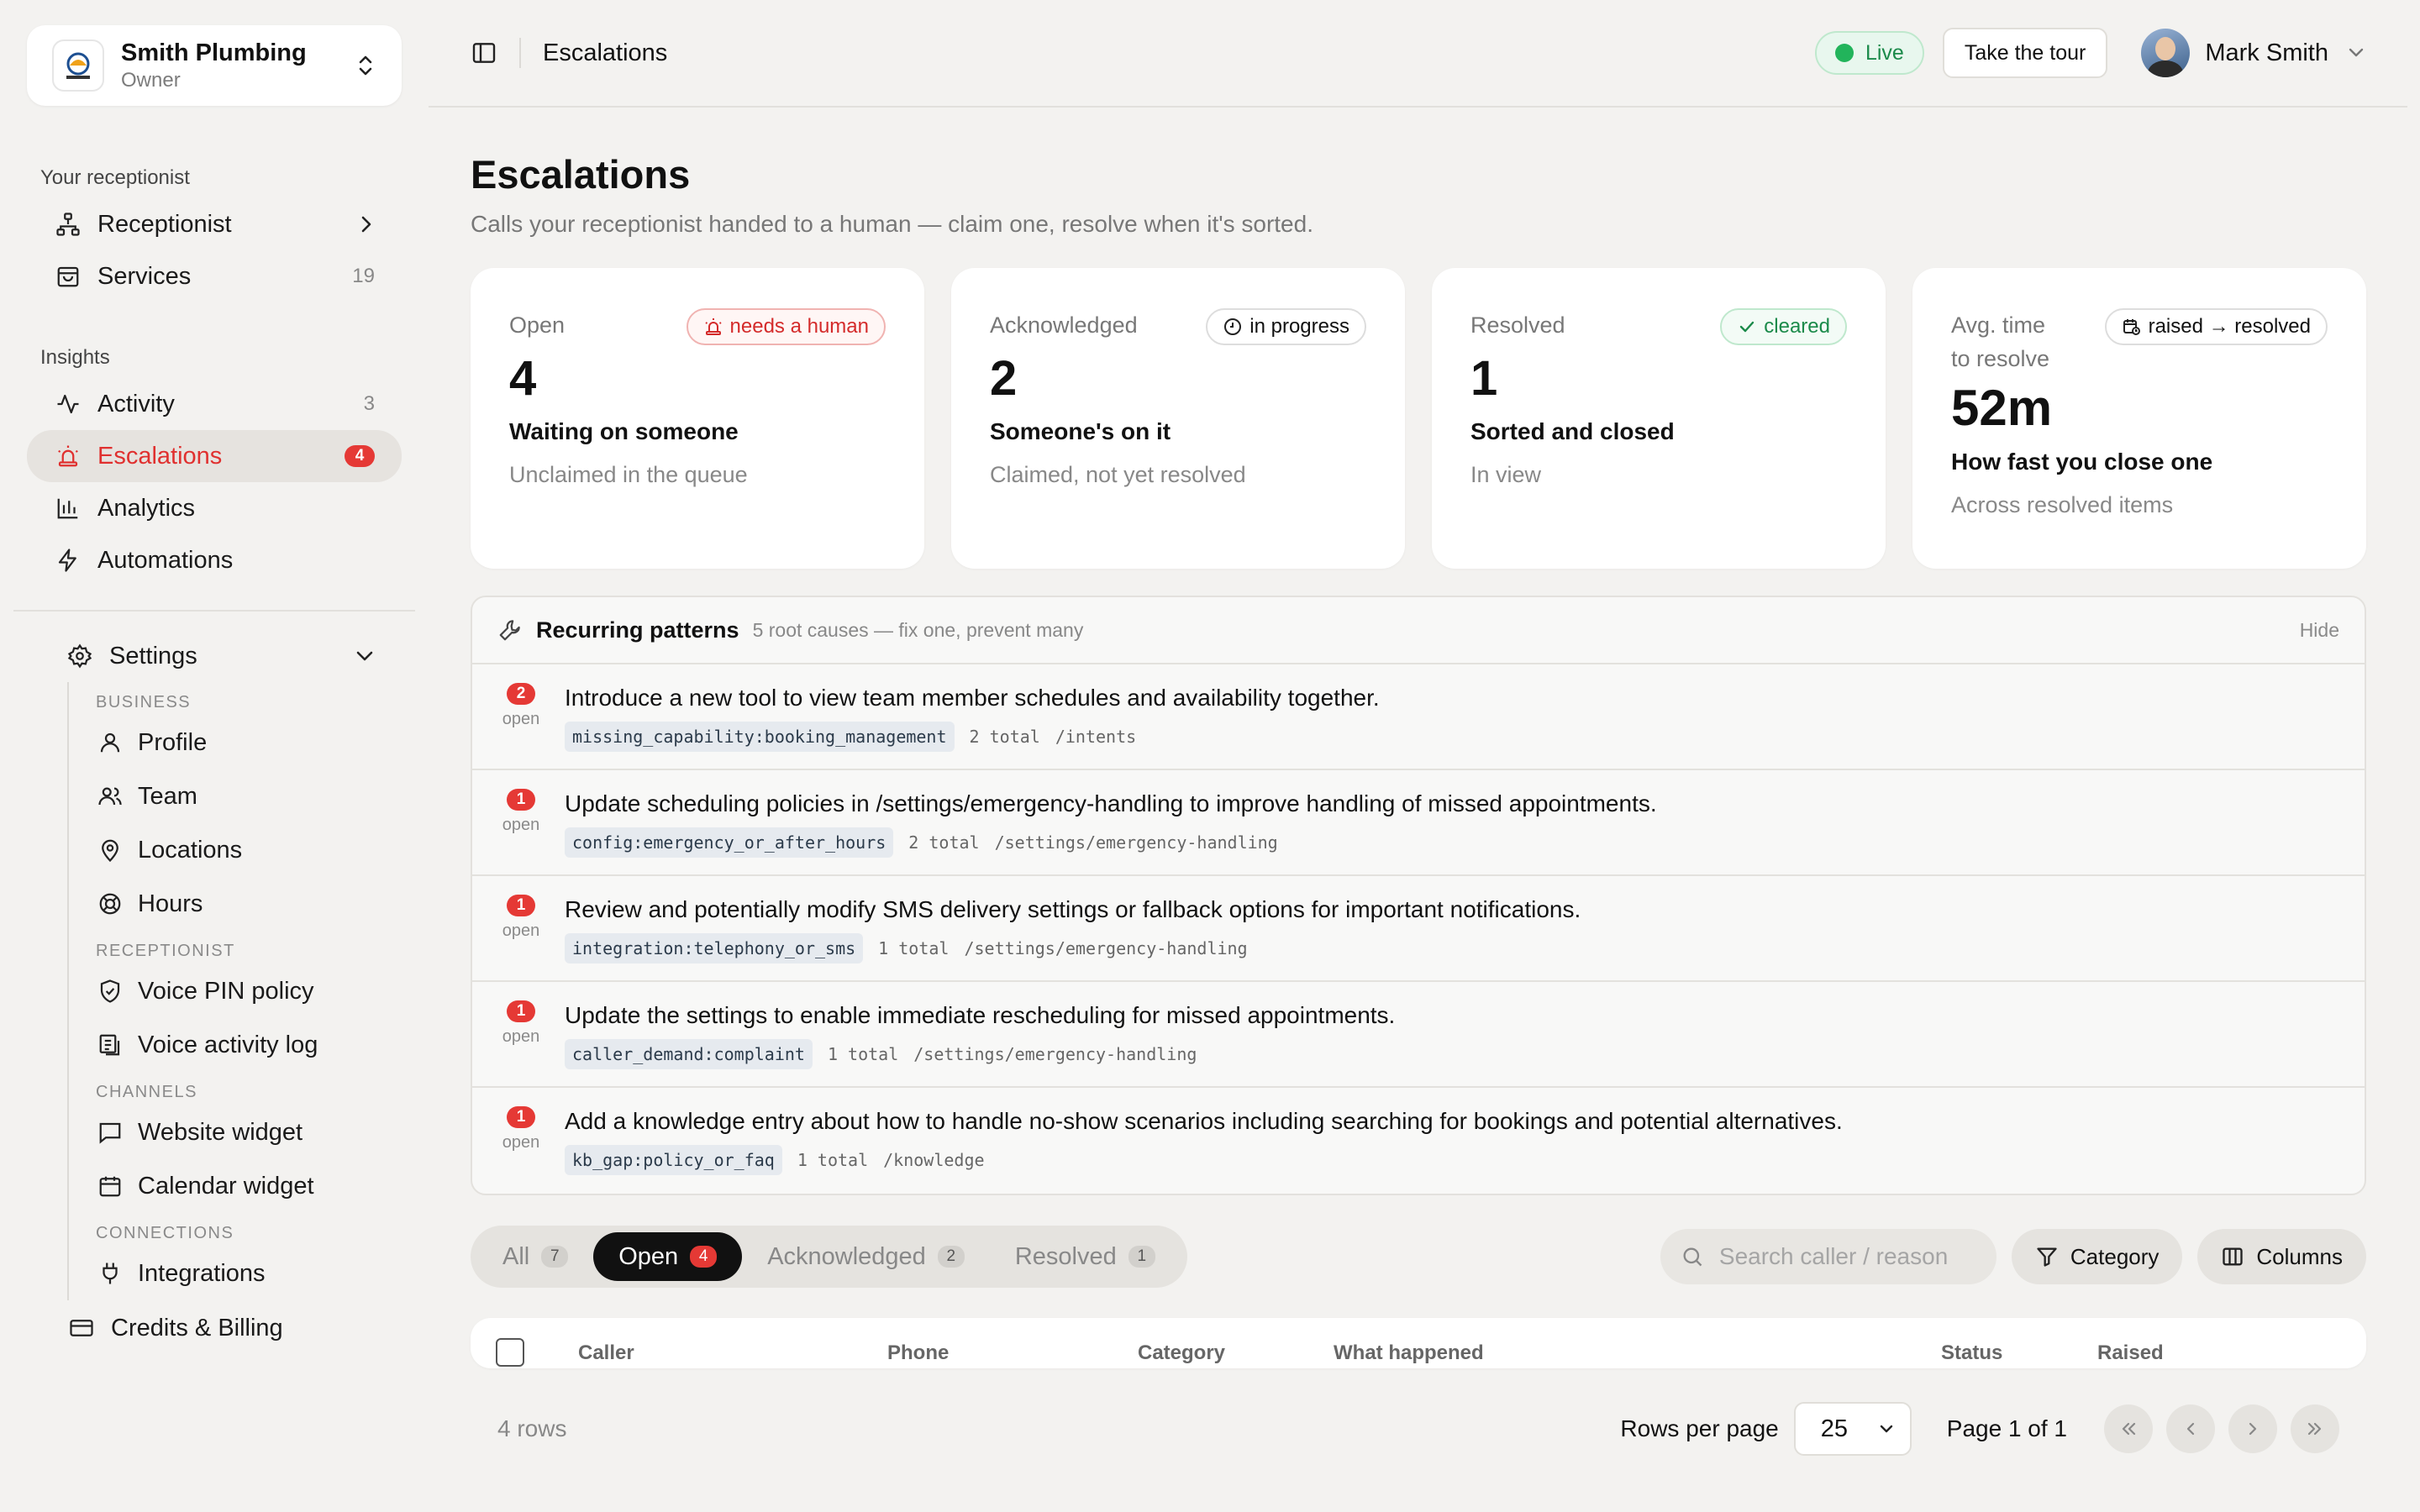  I want to click on live-label: Live, so click(1884, 52).